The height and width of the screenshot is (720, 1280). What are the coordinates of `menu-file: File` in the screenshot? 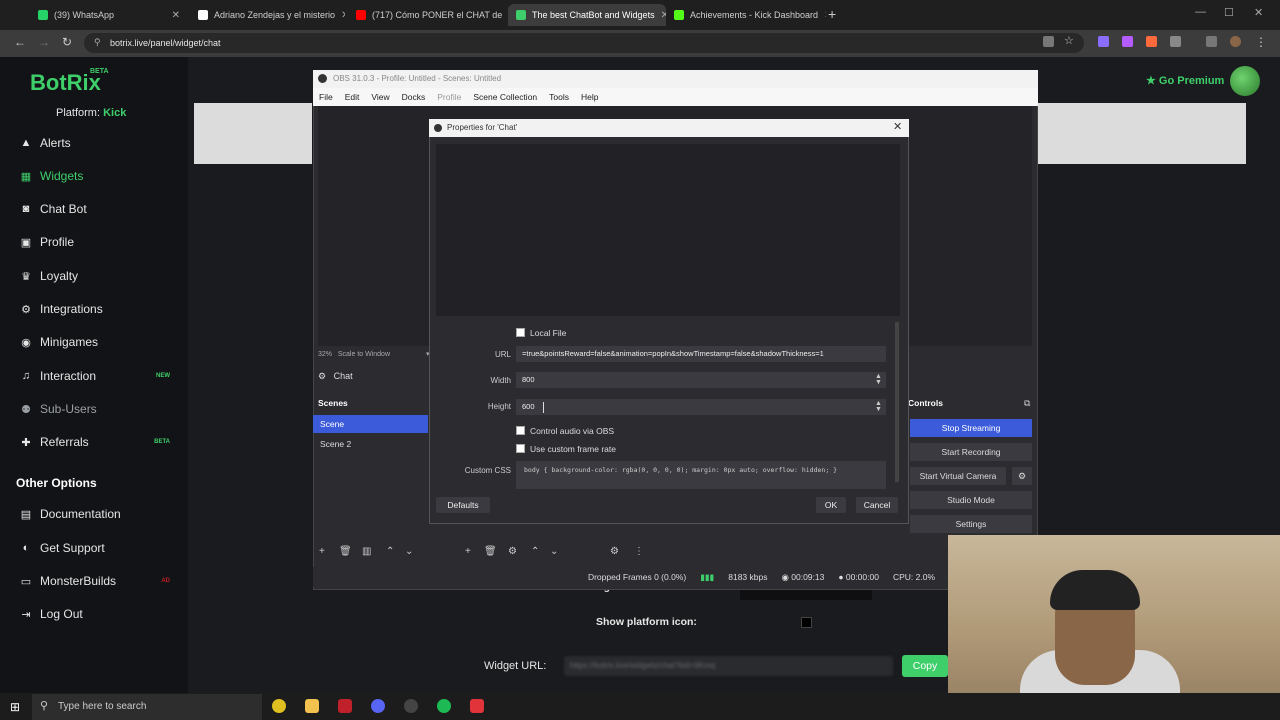 It's located at (326, 97).